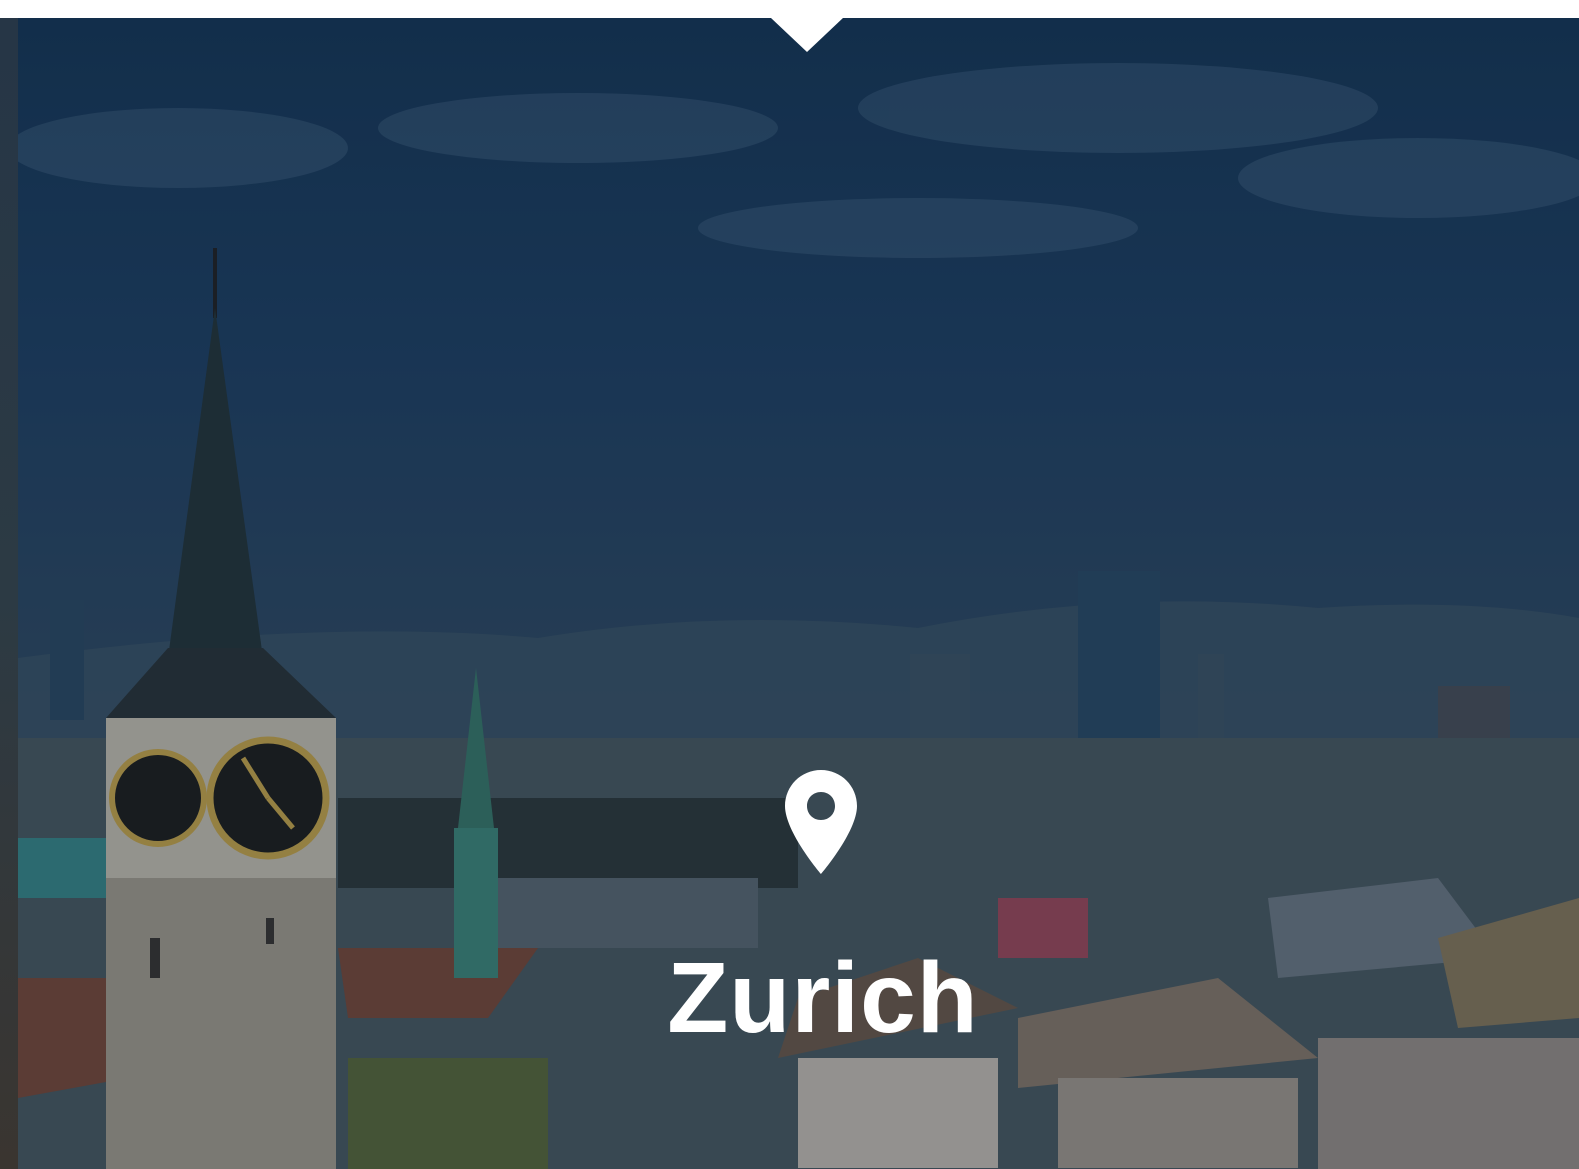 The image size is (1579, 1169). Describe the element at coordinates (823, 998) in the screenshot. I see `city-title: Zurich` at that location.